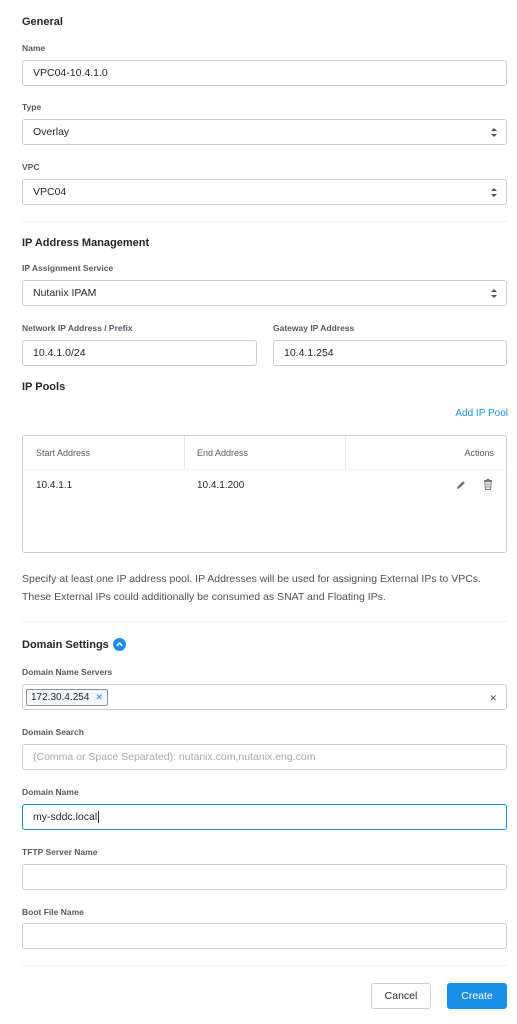 The image size is (517, 1024). I want to click on cancel-button: Cancel, so click(401, 996).